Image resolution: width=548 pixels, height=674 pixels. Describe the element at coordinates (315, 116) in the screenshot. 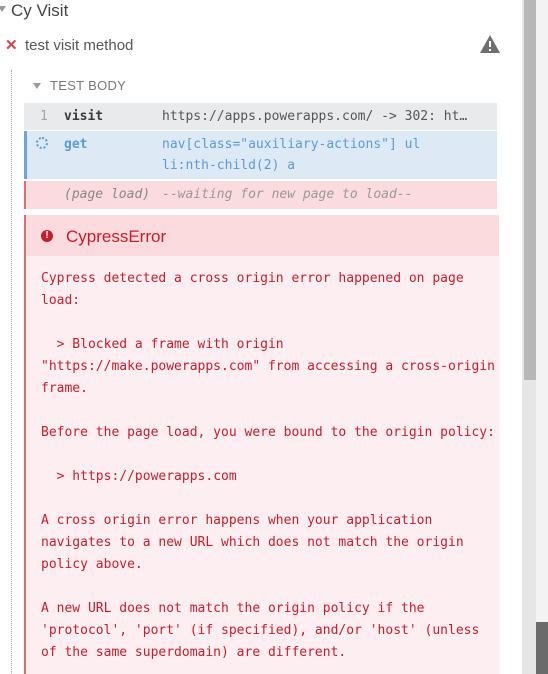

I see `command-message: https://apps.powerapps.com/ -> 302` at that location.